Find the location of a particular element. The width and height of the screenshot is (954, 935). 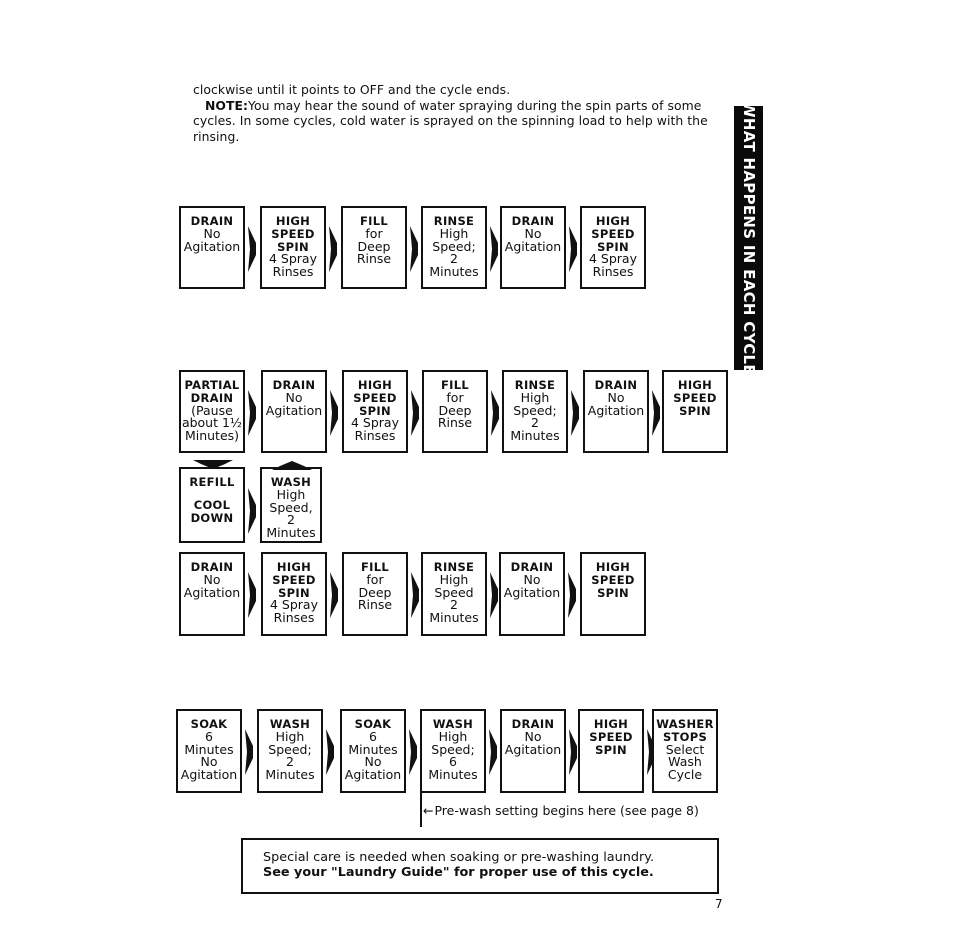

left-arrow-icon: ← is located at coordinates (428, 810).